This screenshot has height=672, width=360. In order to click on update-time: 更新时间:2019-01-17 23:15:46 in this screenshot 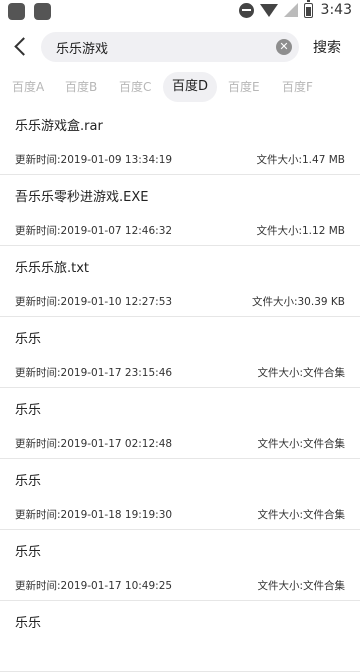, I will do `click(94, 373)`.